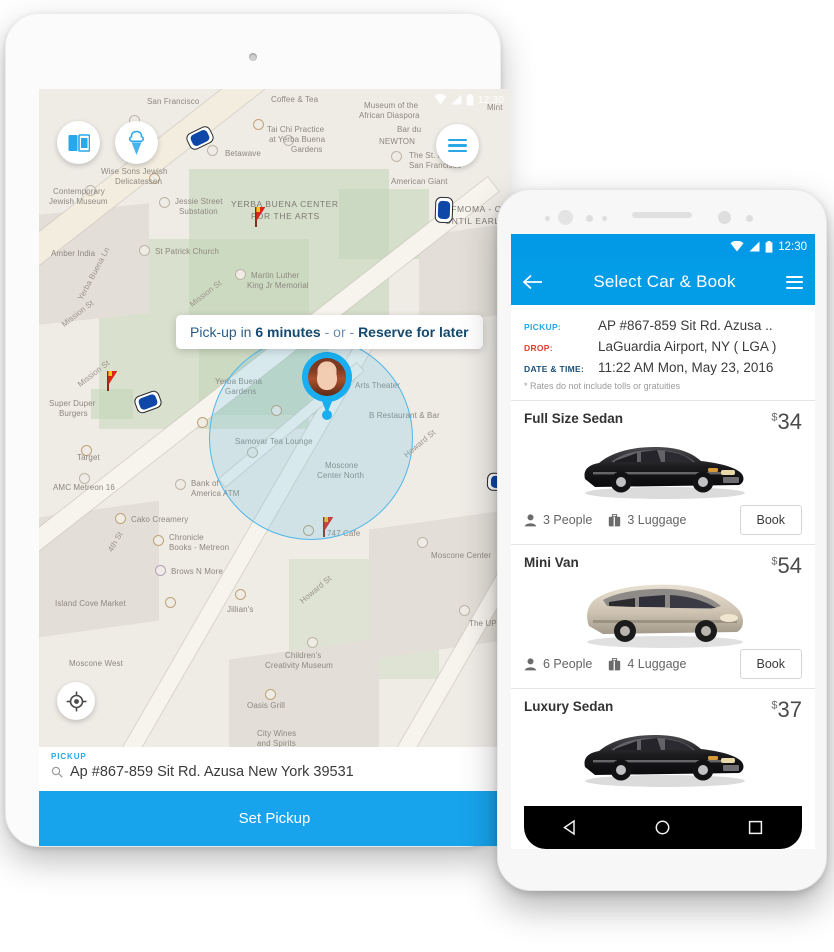  What do you see at coordinates (295, 99) in the screenshot?
I see `map-place-label: Coffee & Tea` at bounding box center [295, 99].